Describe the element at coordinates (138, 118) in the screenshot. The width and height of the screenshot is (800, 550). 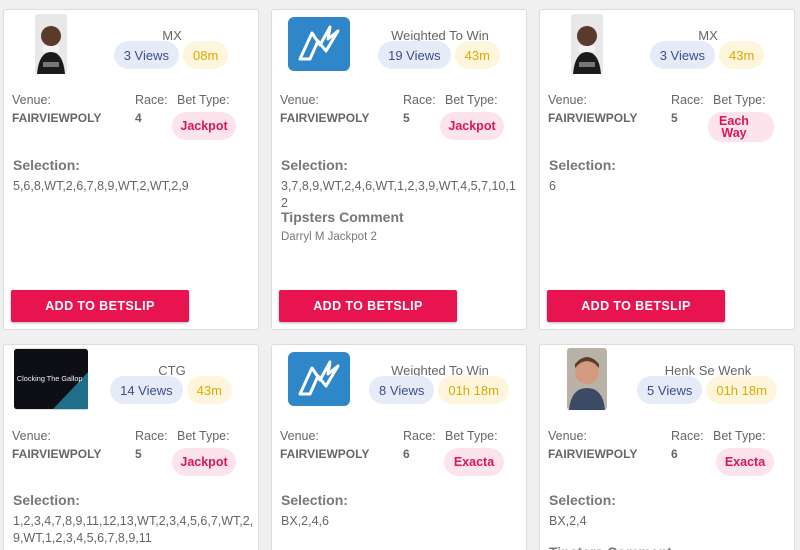
I see `race-value: 4` at that location.